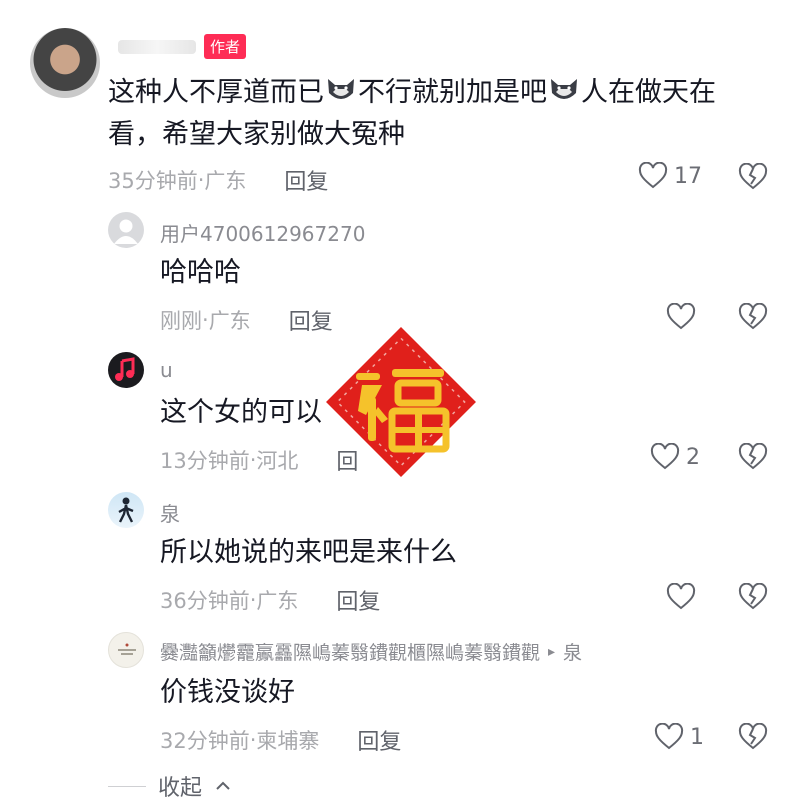 The image size is (800, 801). What do you see at coordinates (157, 46) in the screenshot?
I see `username-blurred` at bounding box center [157, 46].